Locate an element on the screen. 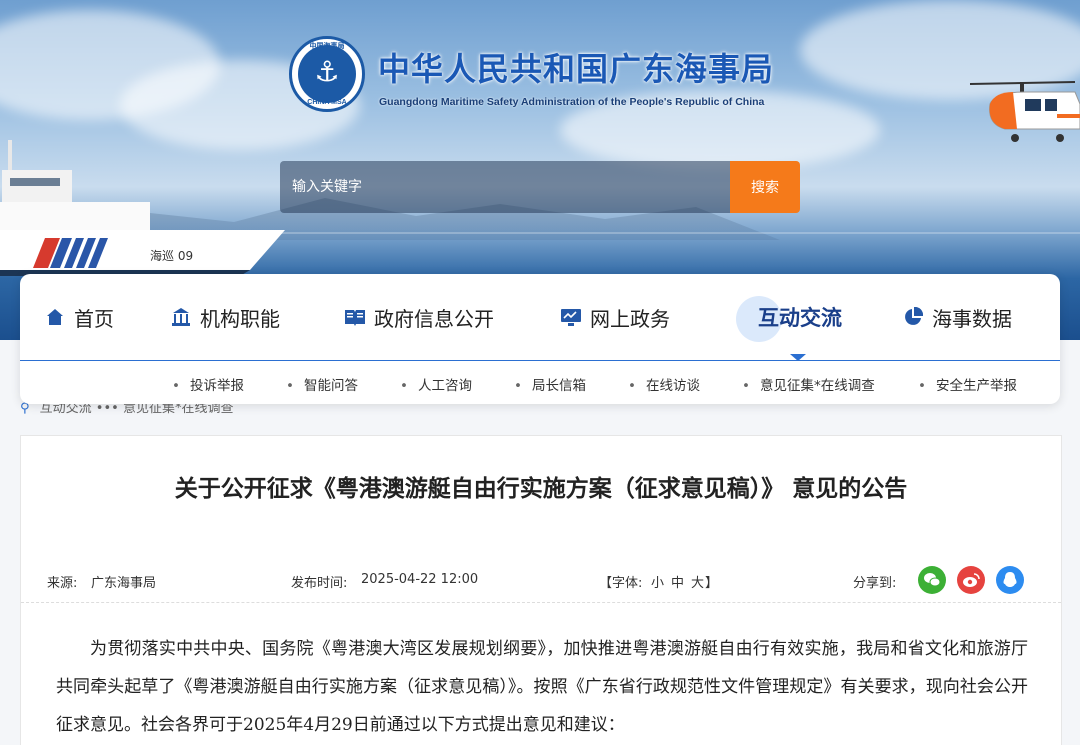  nav-item-label: 网上政务 is located at coordinates (630, 318).